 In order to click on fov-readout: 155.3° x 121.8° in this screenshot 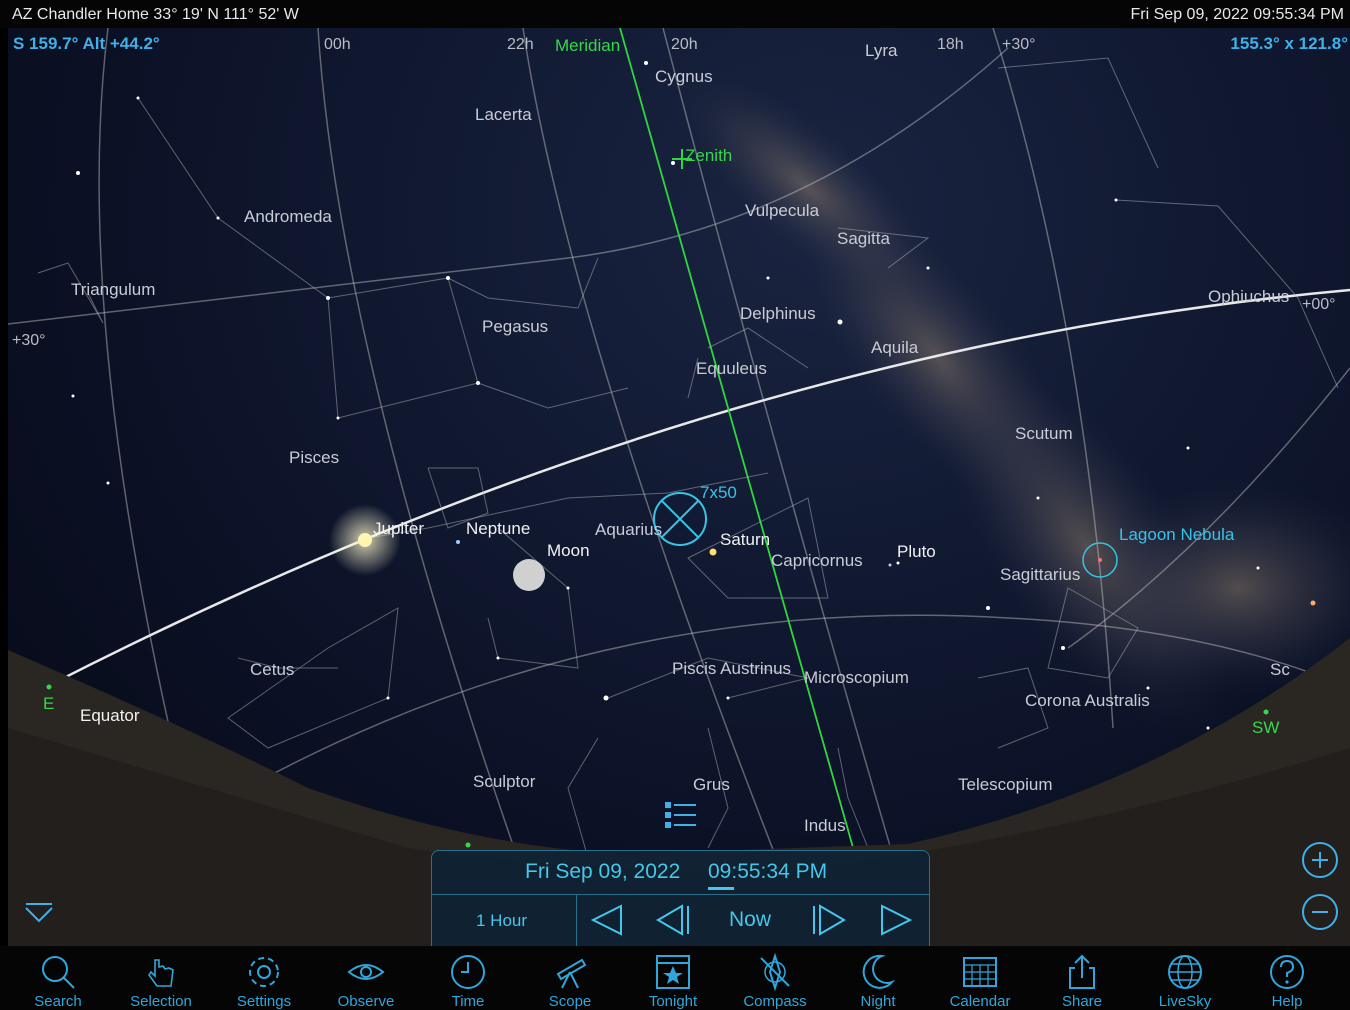, I will do `click(1289, 43)`.